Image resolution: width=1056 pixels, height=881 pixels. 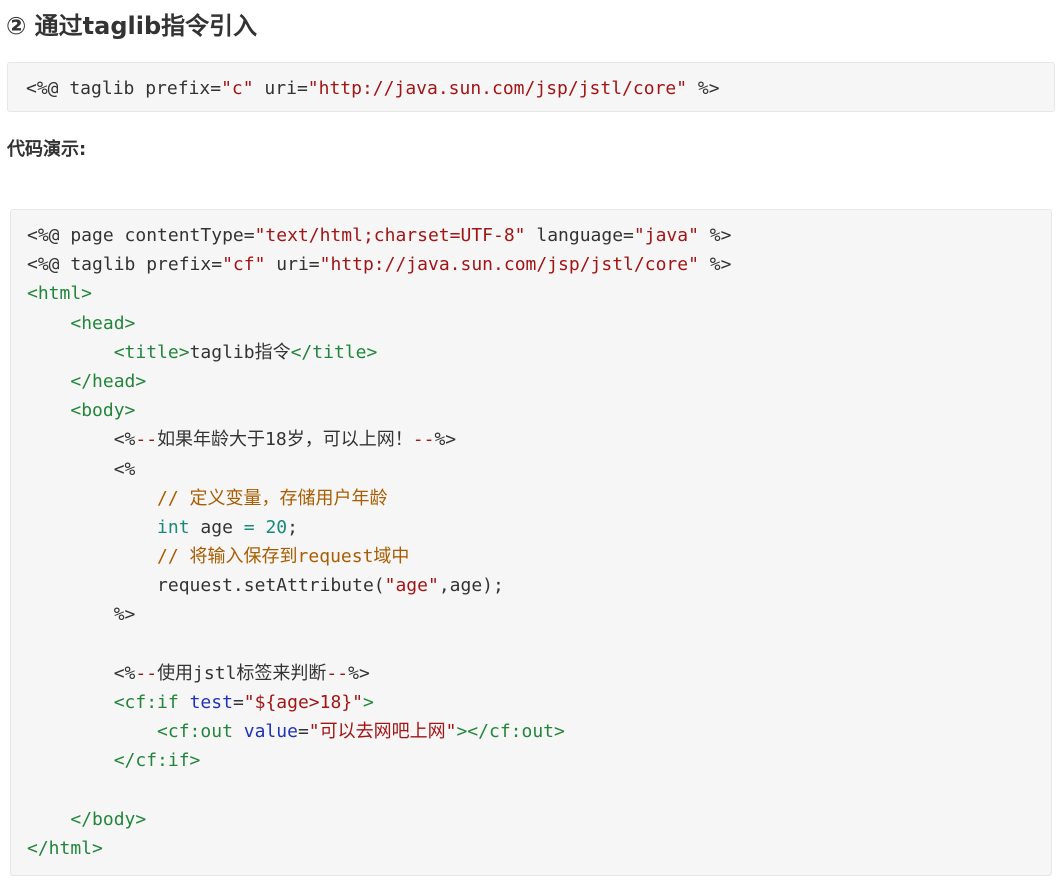 I want to click on code-token: <html>, so click(x=60, y=294).